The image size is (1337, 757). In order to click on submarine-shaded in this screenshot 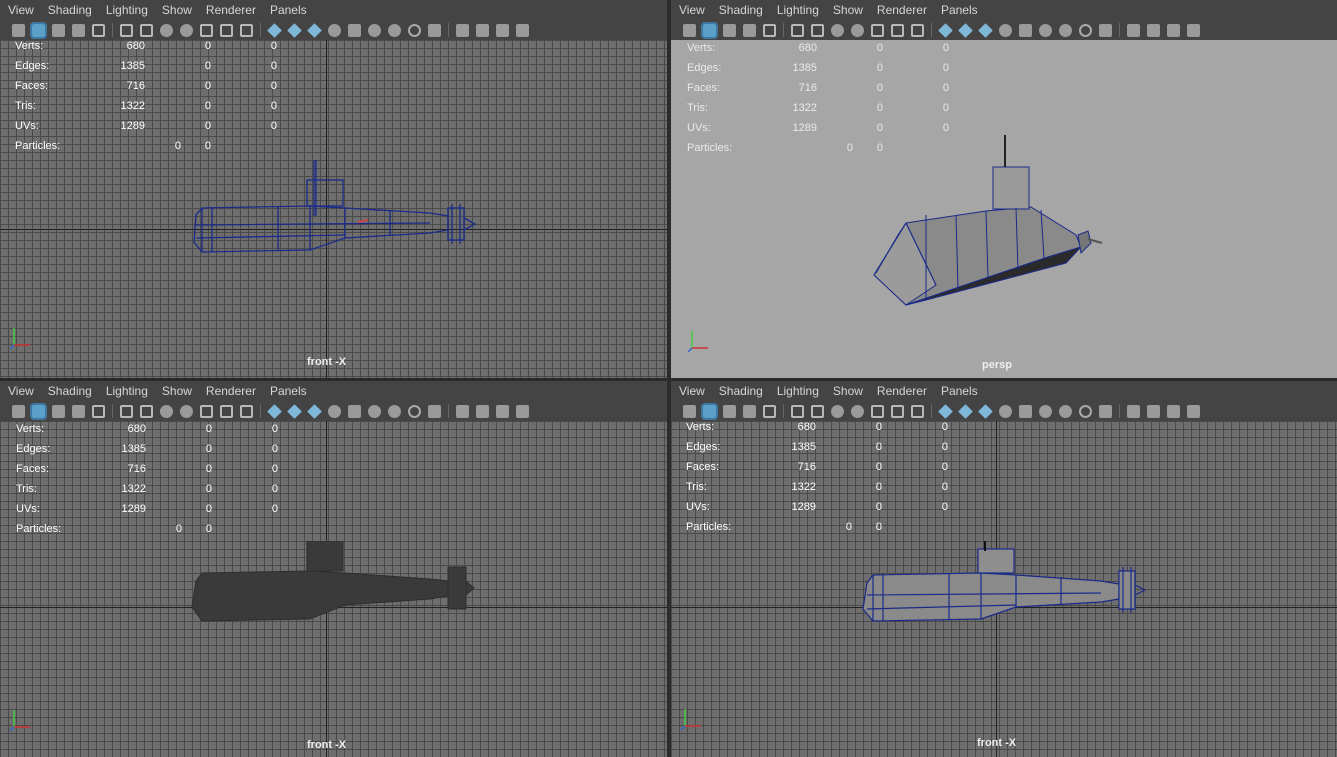, I will do `click(335, 597)`.